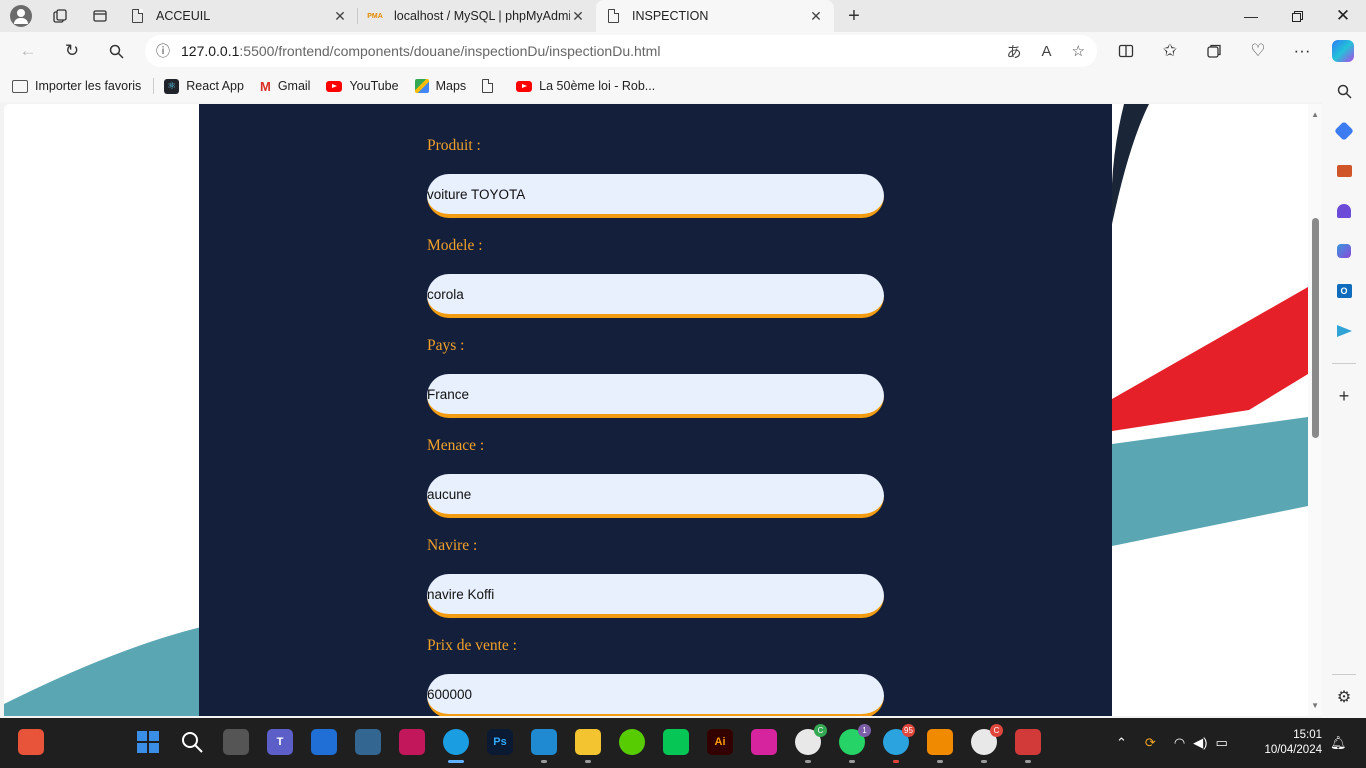 Image resolution: width=1366 pixels, height=768 pixels. I want to click on chevron-up-icon: ⌃, so click(1121, 743).